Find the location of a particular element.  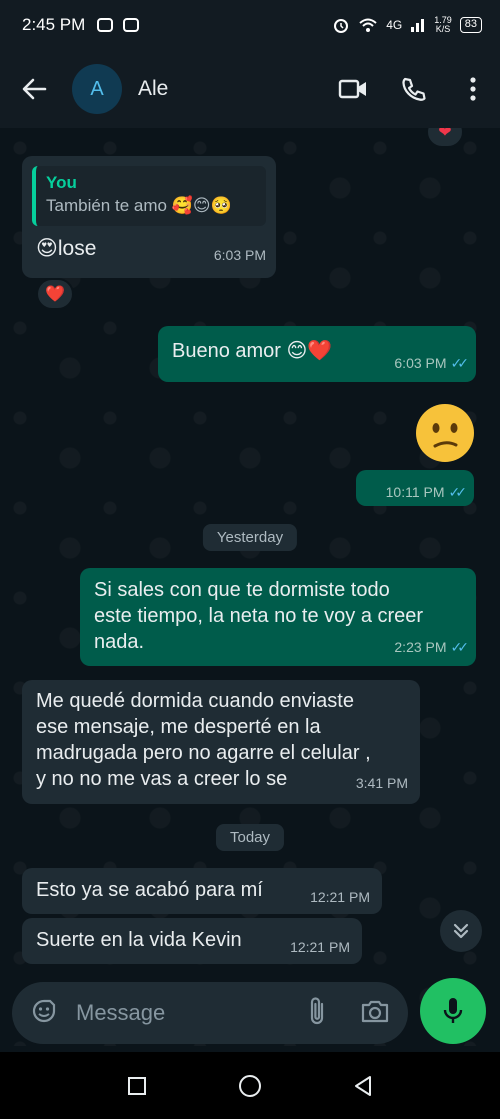

notification-icon is located at coordinates (105, 25).